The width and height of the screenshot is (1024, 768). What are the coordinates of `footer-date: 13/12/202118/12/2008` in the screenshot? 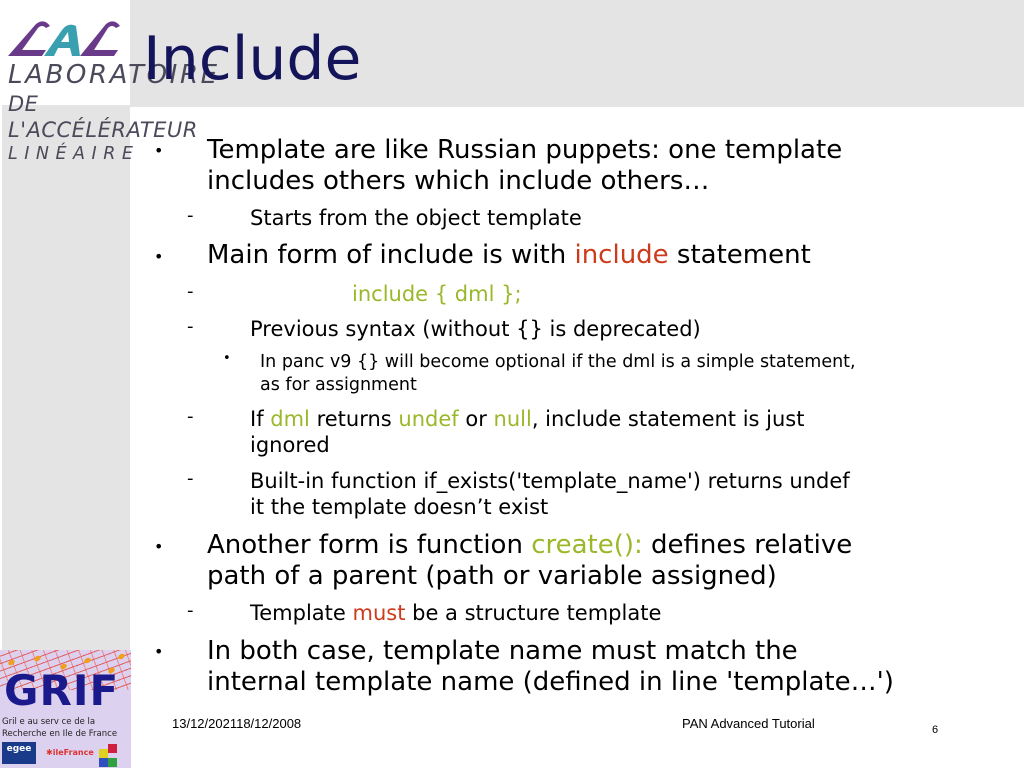 It's located at (237, 723).